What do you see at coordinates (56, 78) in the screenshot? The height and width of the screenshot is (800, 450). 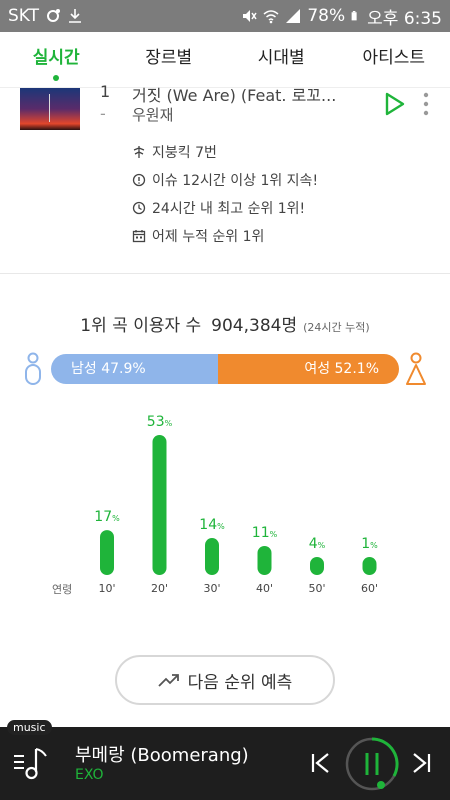 I see `active-tab-indicator` at bounding box center [56, 78].